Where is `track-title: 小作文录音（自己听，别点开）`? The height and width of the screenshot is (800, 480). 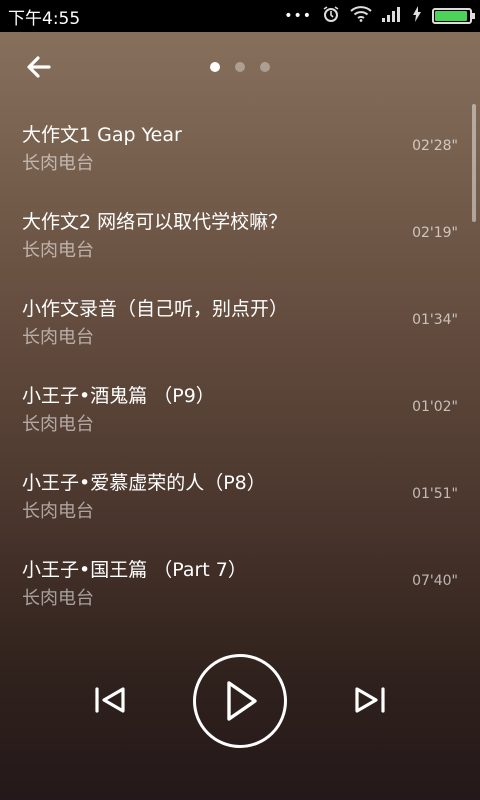
track-title: 小作文录音（自己听，别点开） is located at coordinates (155, 309).